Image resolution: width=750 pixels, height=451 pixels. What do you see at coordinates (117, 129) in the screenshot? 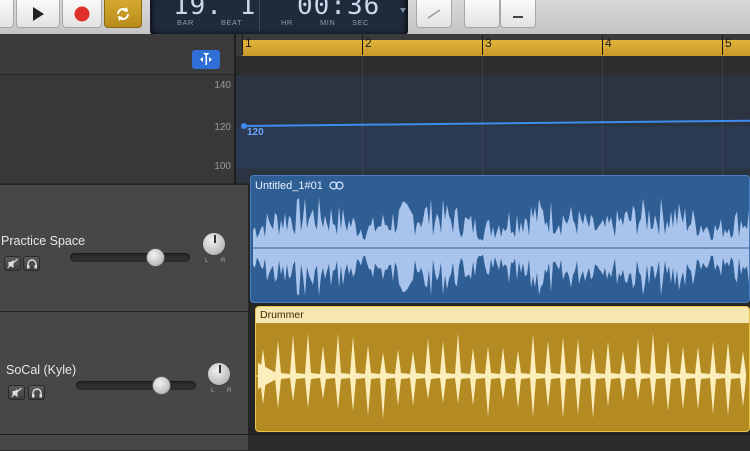
I see `tempo-track-header: 140 120 100` at bounding box center [117, 129].